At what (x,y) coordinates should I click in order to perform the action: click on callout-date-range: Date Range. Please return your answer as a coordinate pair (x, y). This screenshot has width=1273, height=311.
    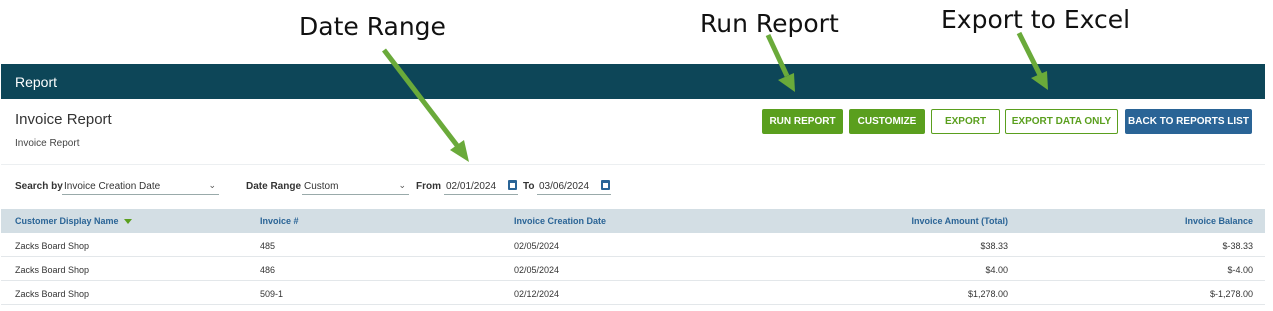
    Looking at the image, I should click on (372, 26).